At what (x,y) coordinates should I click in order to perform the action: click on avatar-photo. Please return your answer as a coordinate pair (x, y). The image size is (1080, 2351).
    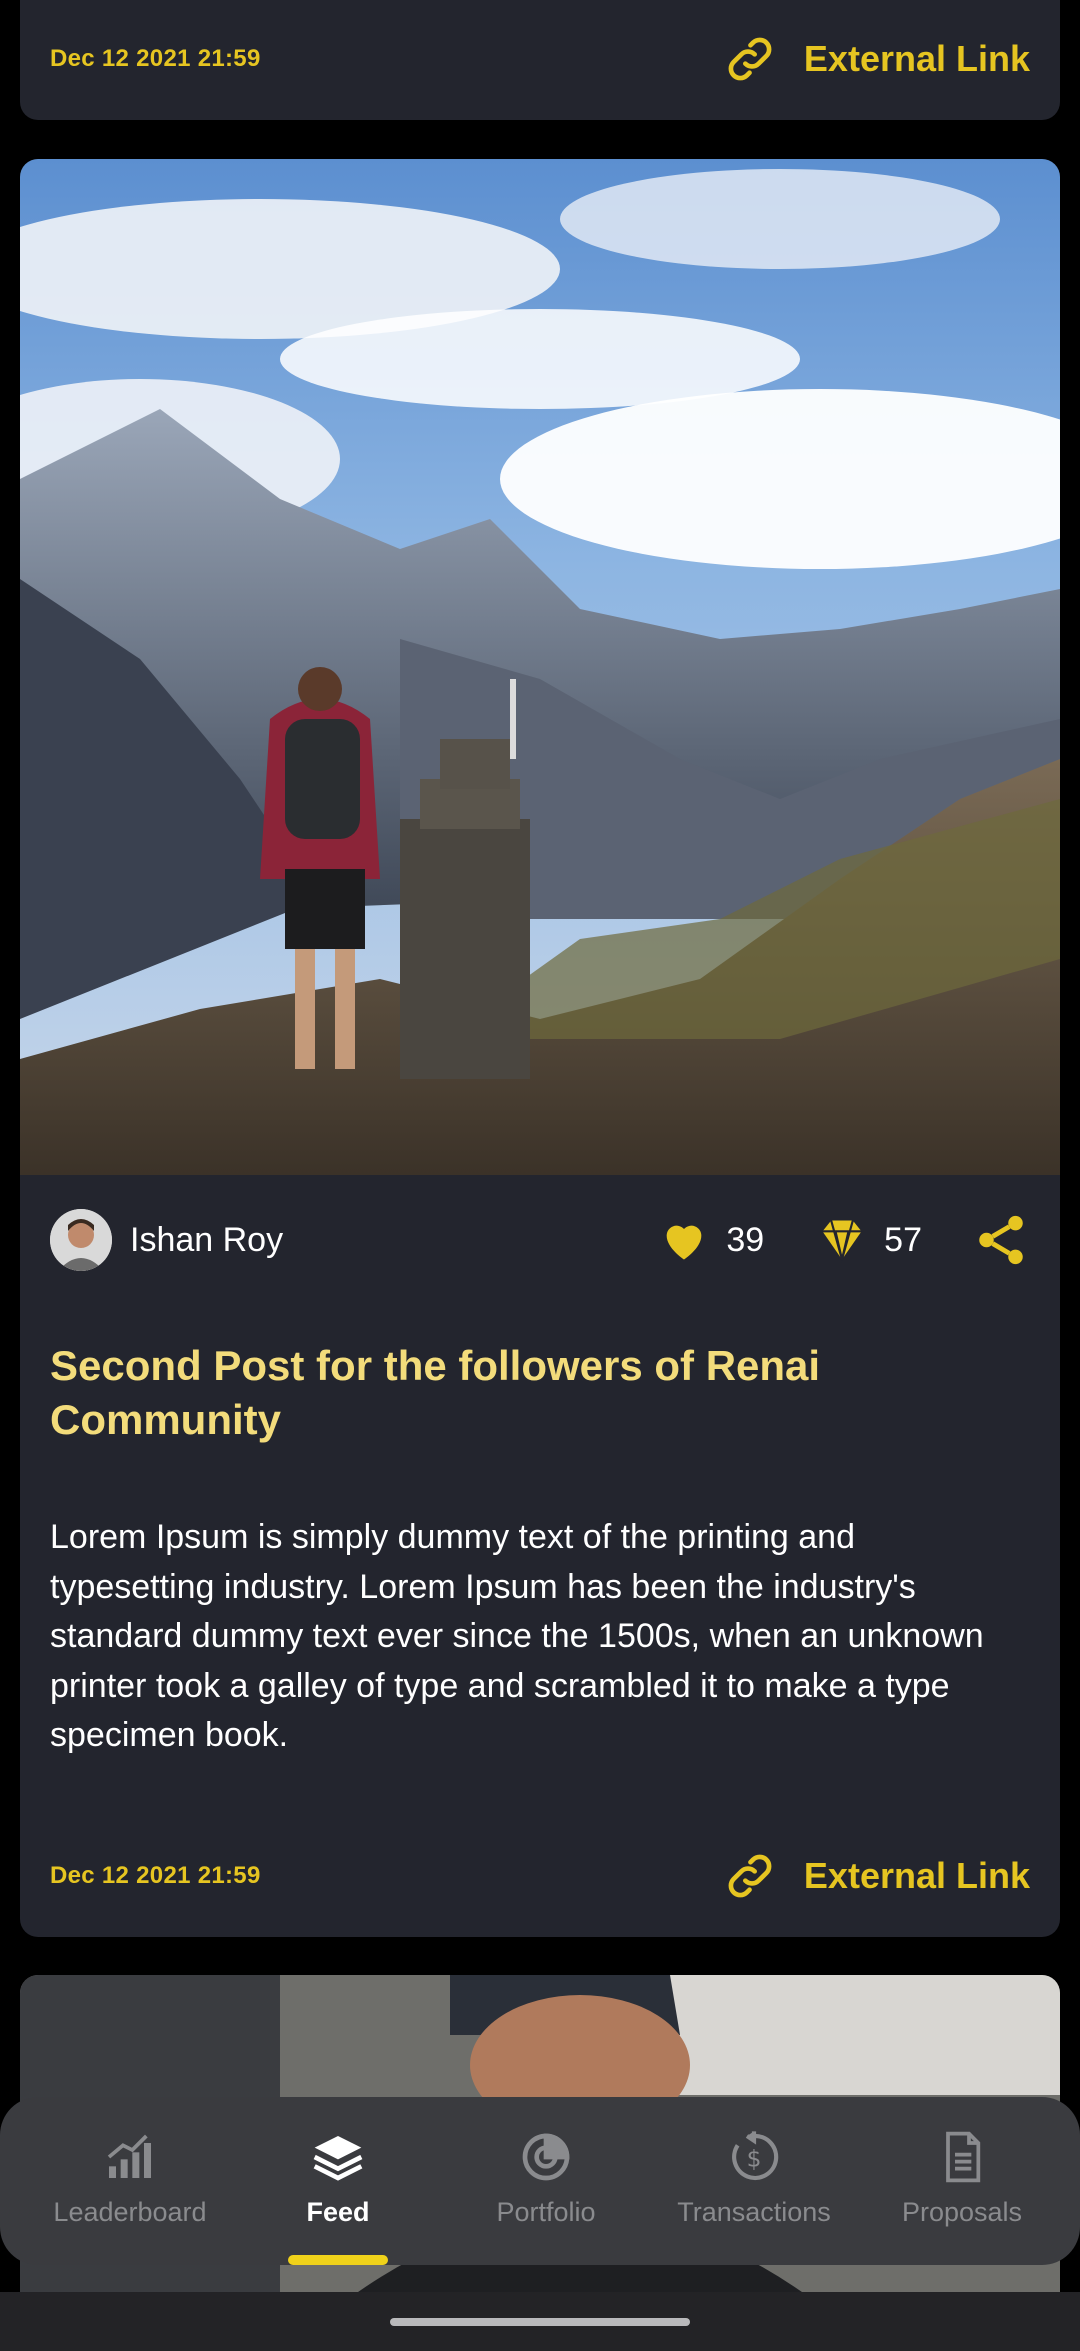
    Looking at the image, I should click on (81, 1240).